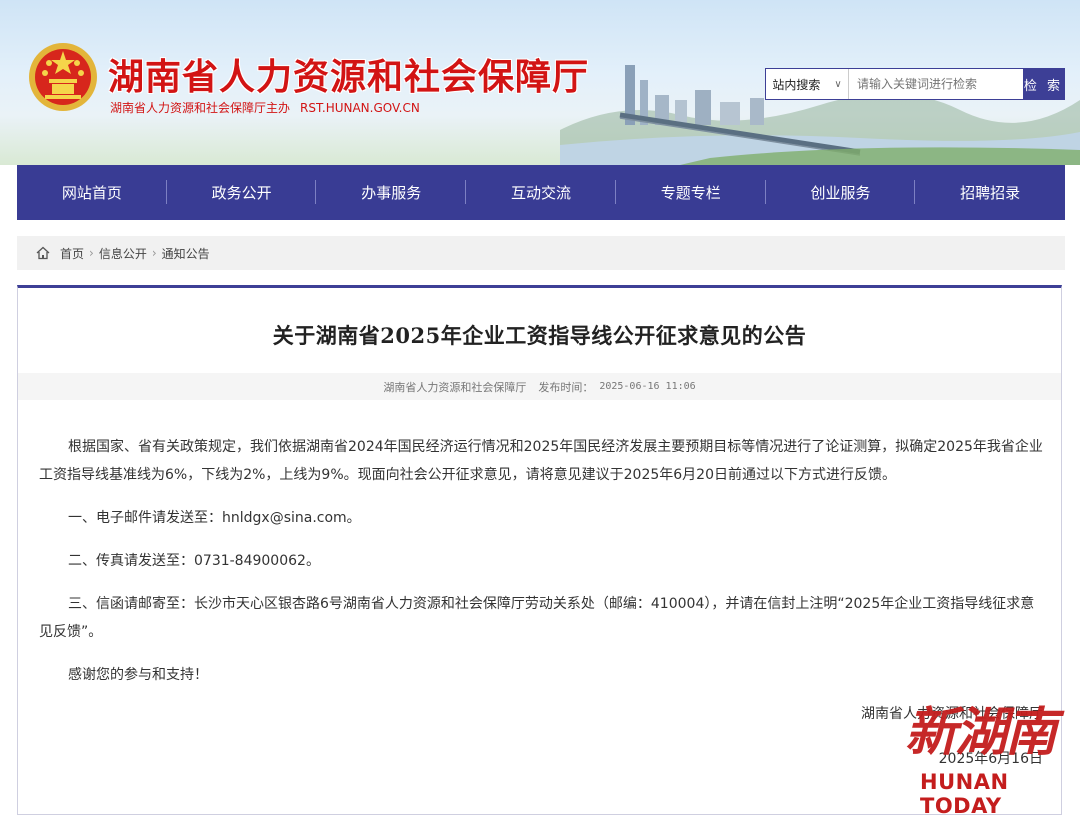 The width and height of the screenshot is (1080, 818). What do you see at coordinates (841, 192) in the screenshot?
I see `nav-item-entrepreneurship: 创业服务` at bounding box center [841, 192].